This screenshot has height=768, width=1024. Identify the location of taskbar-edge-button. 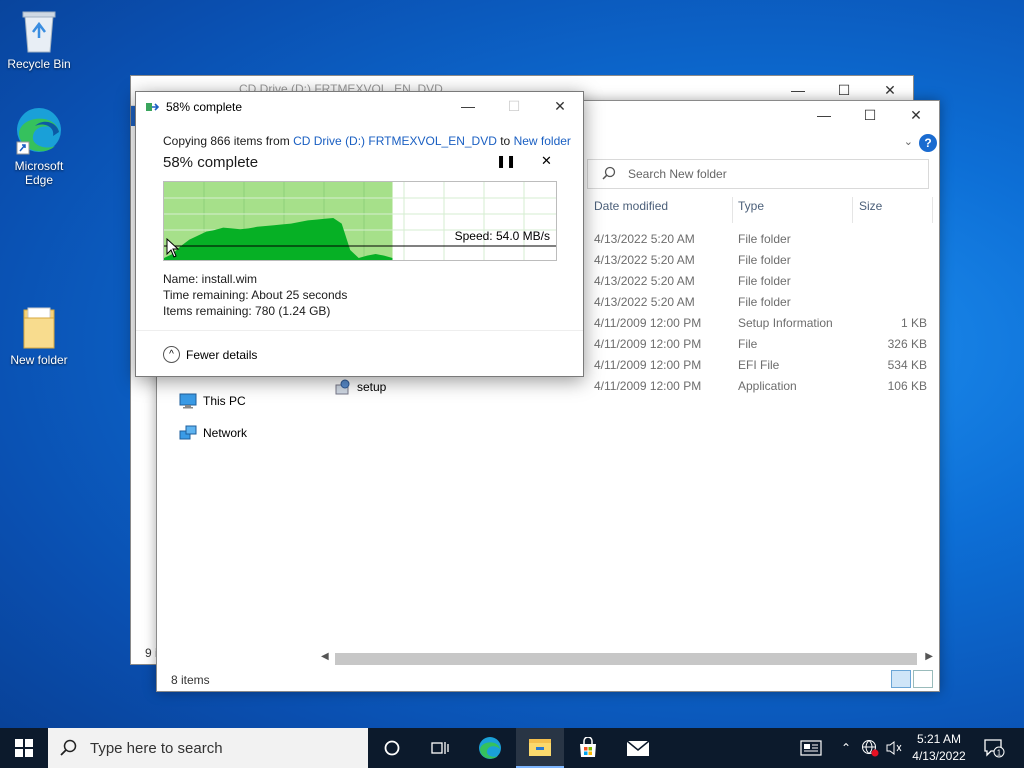
(490, 748).